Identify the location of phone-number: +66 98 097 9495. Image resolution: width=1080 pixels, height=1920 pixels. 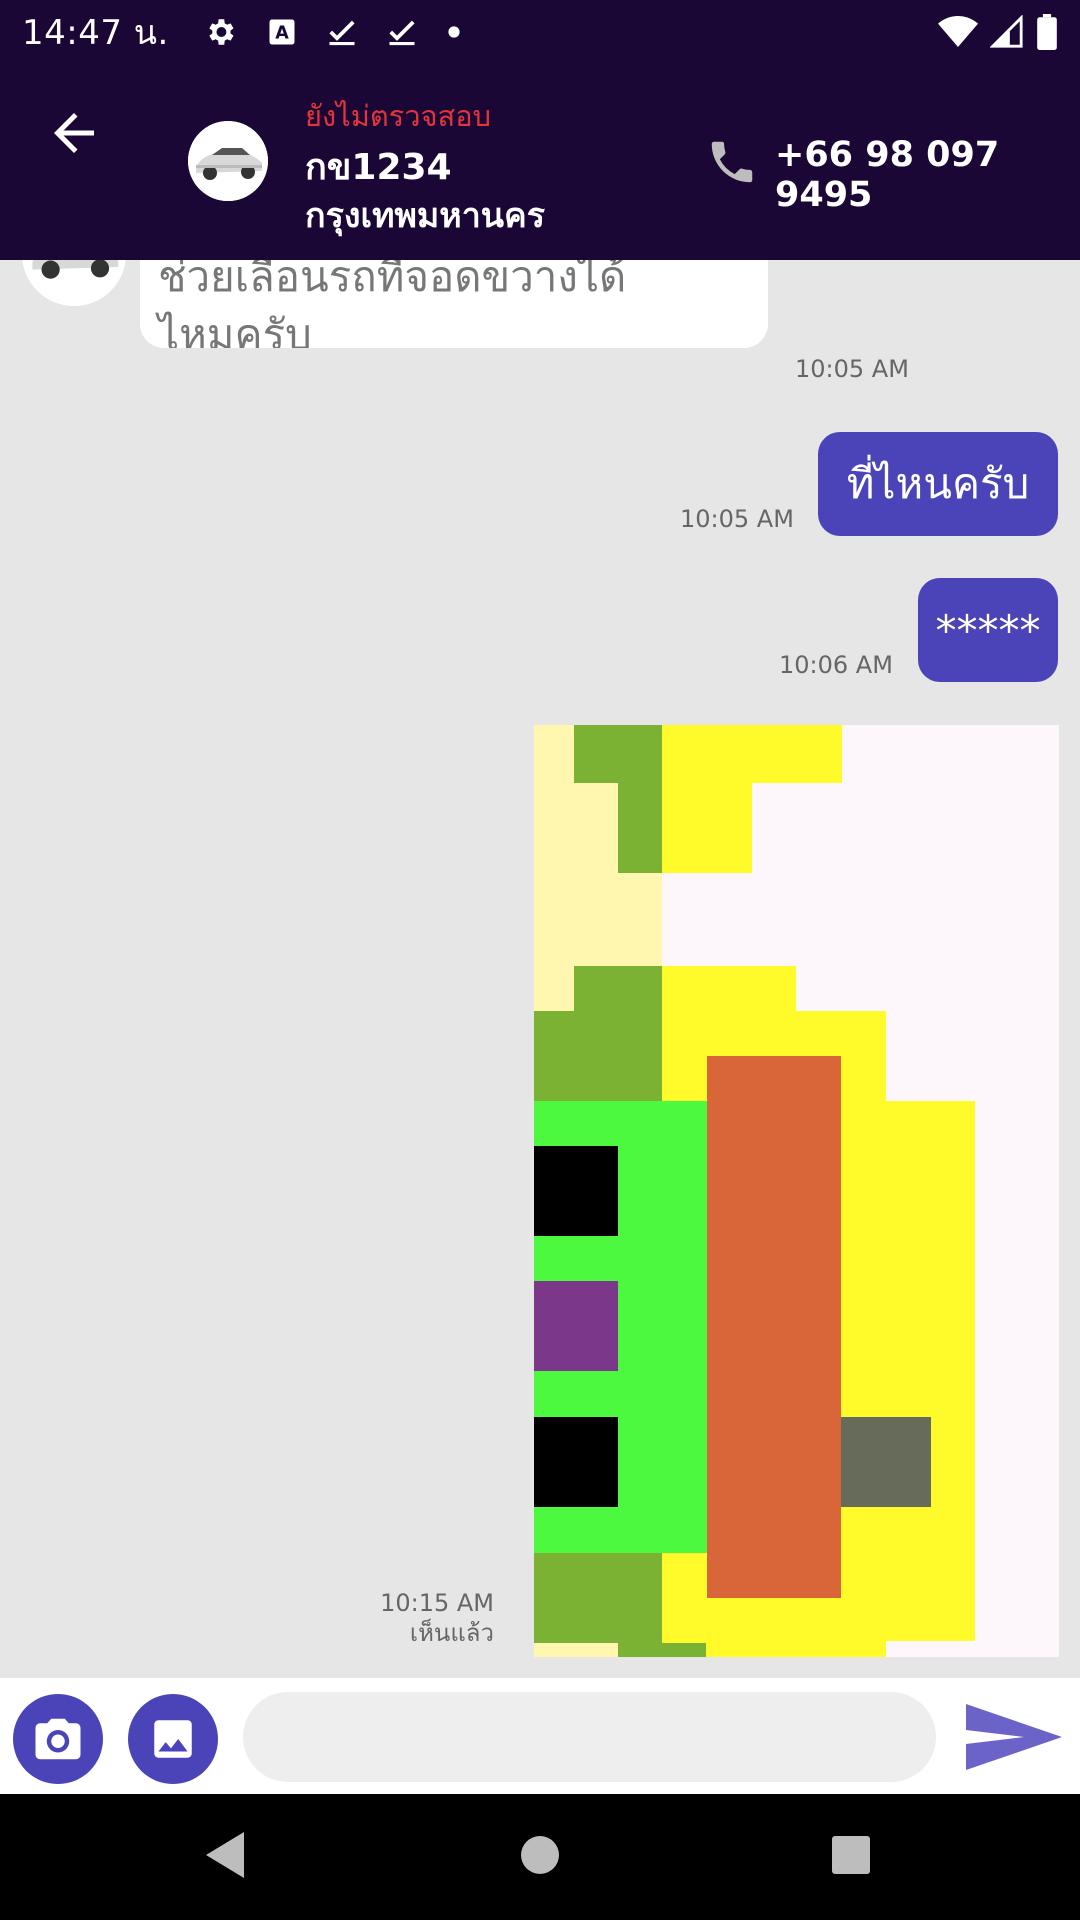
(927, 175).